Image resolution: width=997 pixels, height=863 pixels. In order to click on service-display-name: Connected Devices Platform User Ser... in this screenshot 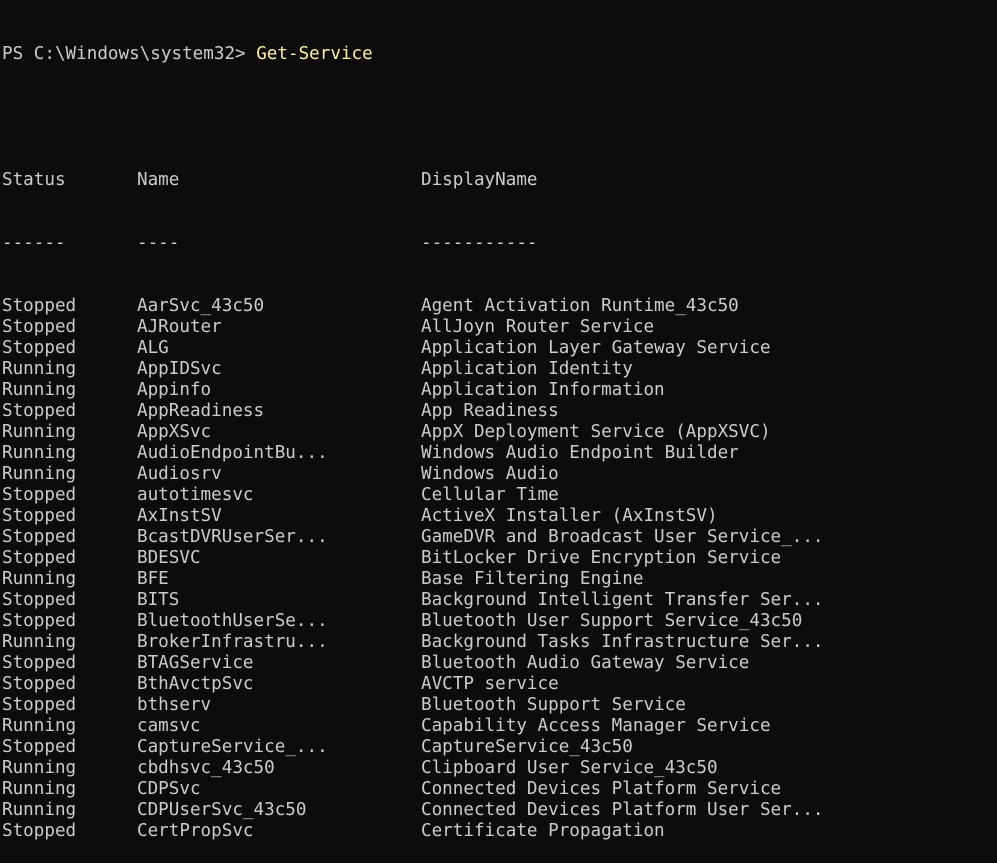, I will do `click(622, 810)`.